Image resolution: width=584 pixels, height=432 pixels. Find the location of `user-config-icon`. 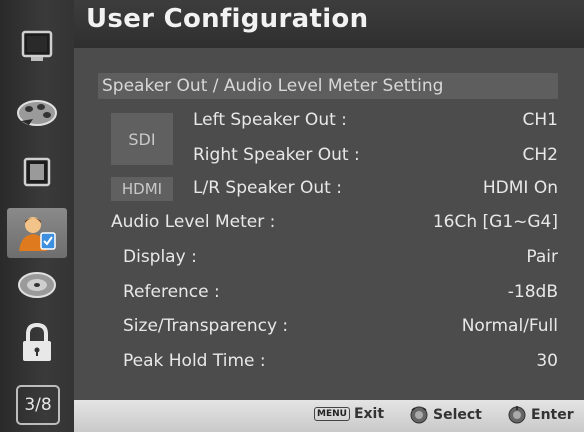

user-config-icon is located at coordinates (37, 234).